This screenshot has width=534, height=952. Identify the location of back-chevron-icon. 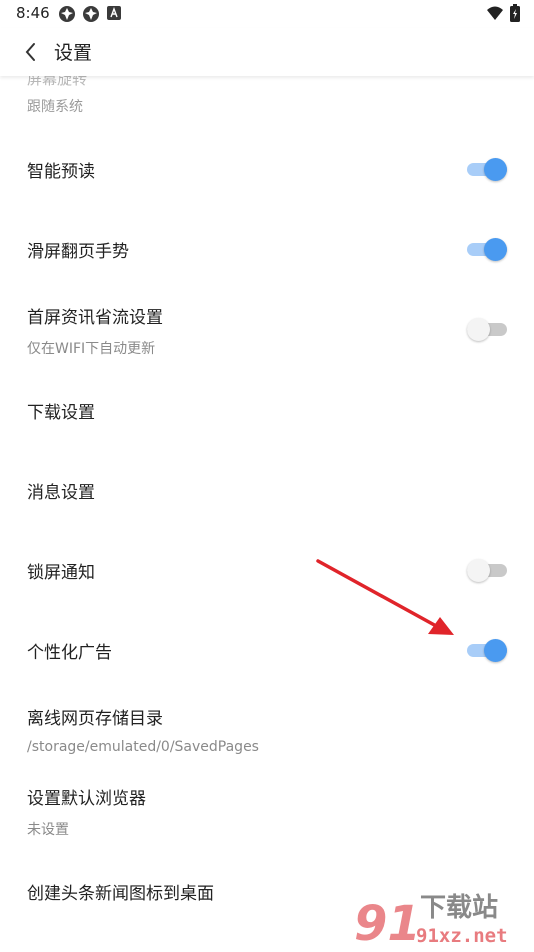
(30, 52).